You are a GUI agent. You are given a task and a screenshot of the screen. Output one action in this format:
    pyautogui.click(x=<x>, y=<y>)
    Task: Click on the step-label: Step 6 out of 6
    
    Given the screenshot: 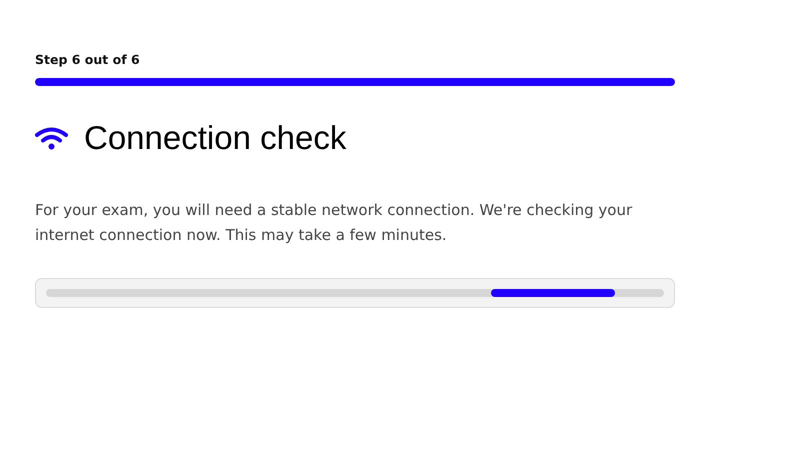 What is the action you would take?
    pyautogui.click(x=88, y=60)
    